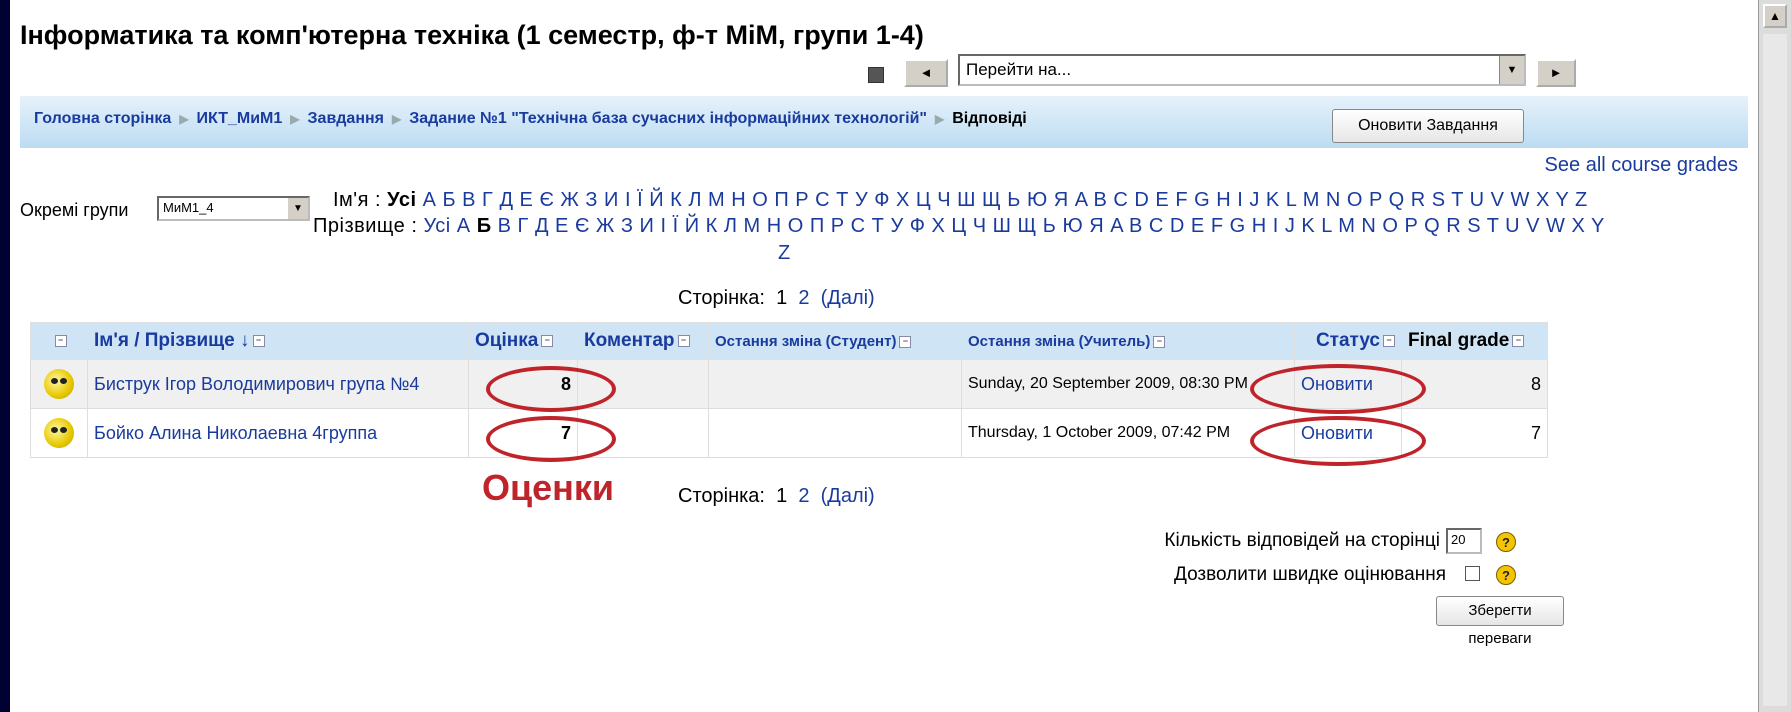 This screenshot has width=1791, height=712. I want to click on last-name-filter-z: Z, so click(784, 253).